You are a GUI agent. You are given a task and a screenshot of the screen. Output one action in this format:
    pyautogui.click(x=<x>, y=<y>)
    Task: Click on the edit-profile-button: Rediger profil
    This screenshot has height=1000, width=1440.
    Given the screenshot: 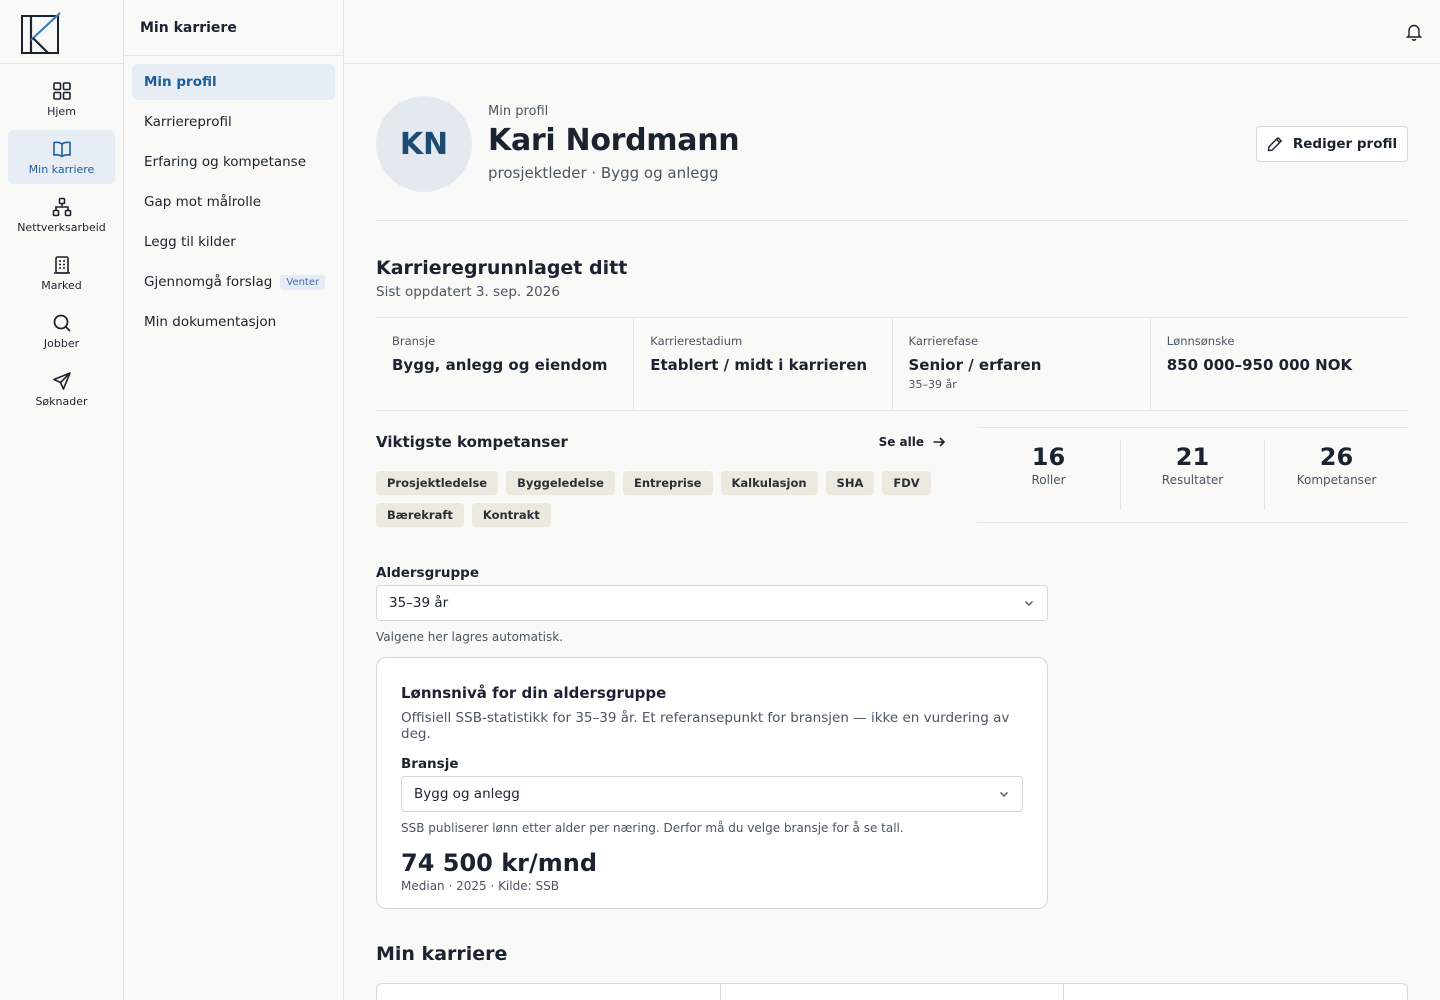 What is the action you would take?
    pyautogui.click(x=1332, y=144)
    